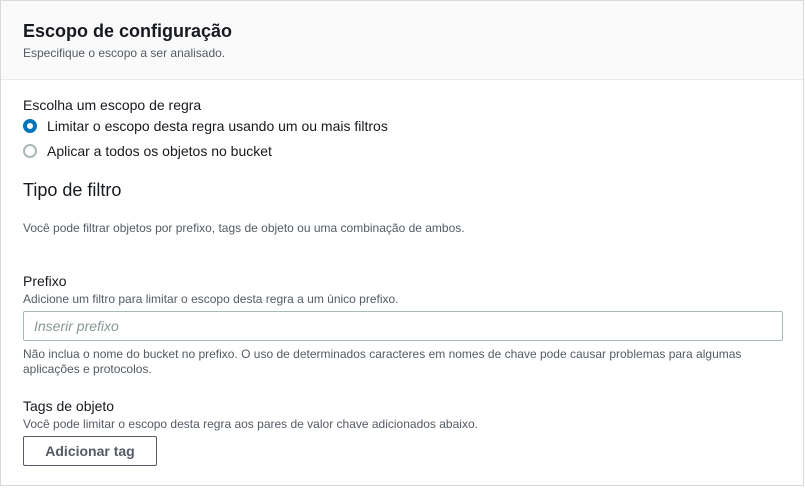  What do you see at coordinates (72, 190) in the screenshot?
I see `filter-type-title: Tipo de filtro` at bounding box center [72, 190].